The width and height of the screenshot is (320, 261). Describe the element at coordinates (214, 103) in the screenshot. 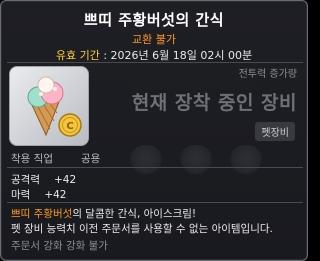

I see `currently-equipped-label: 현재 장착 중인 장비` at that location.